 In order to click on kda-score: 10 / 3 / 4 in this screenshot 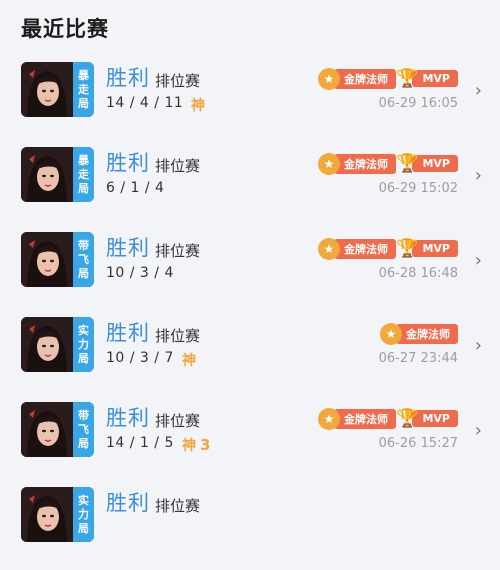, I will do `click(140, 273)`.